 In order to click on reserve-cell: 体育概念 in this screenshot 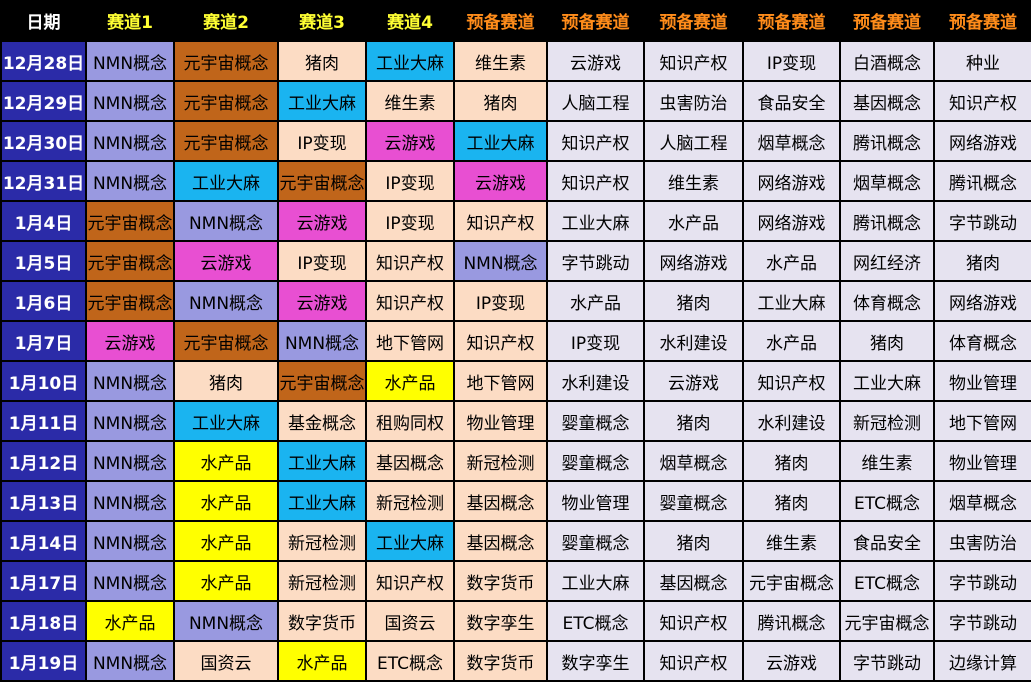, I will do `click(887, 301)`.